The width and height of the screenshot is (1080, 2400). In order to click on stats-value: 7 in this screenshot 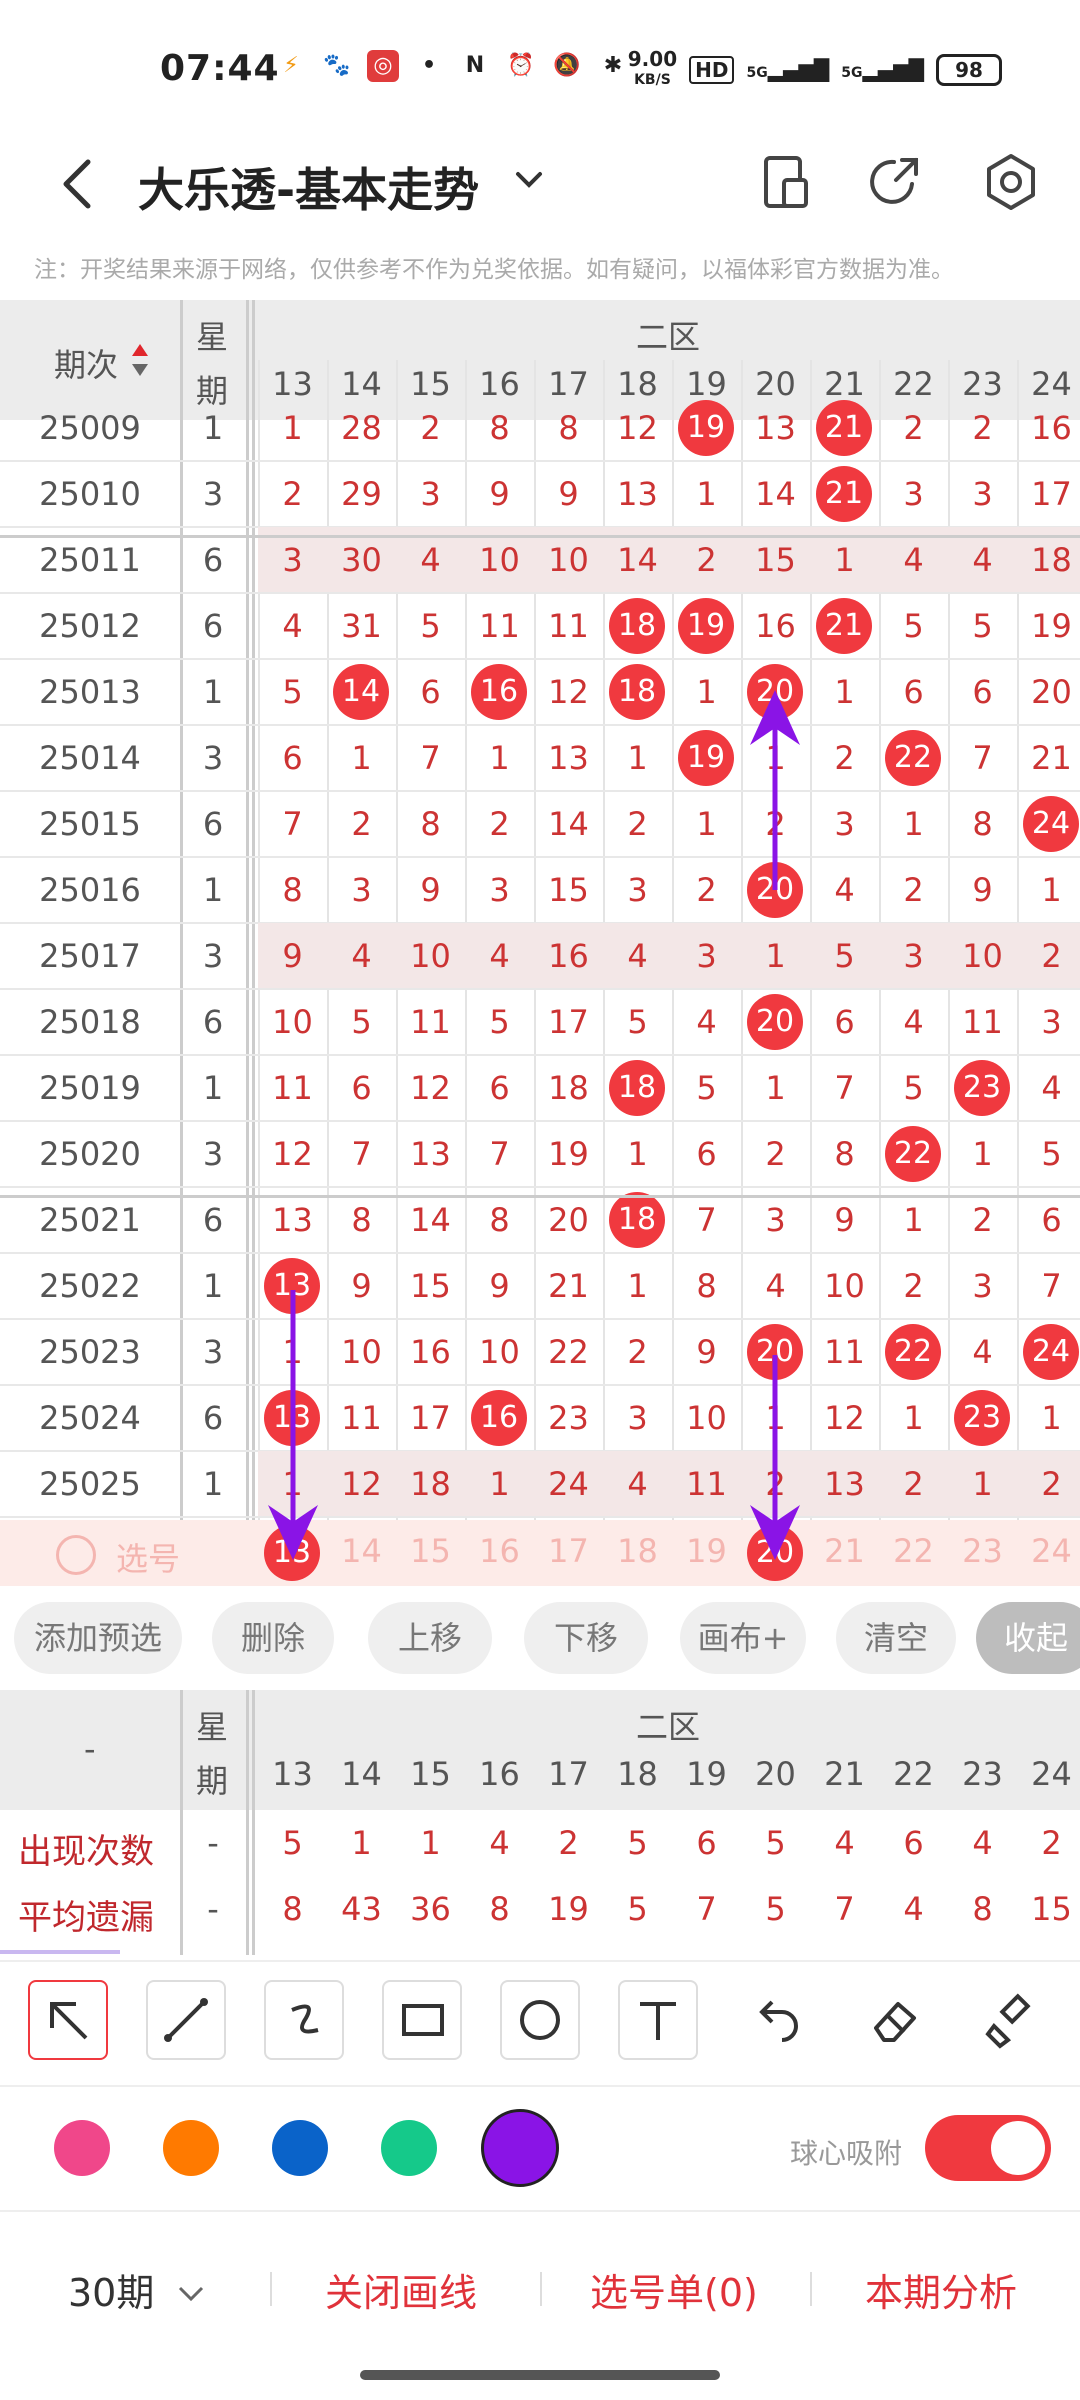, I will do `click(844, 1909)`.